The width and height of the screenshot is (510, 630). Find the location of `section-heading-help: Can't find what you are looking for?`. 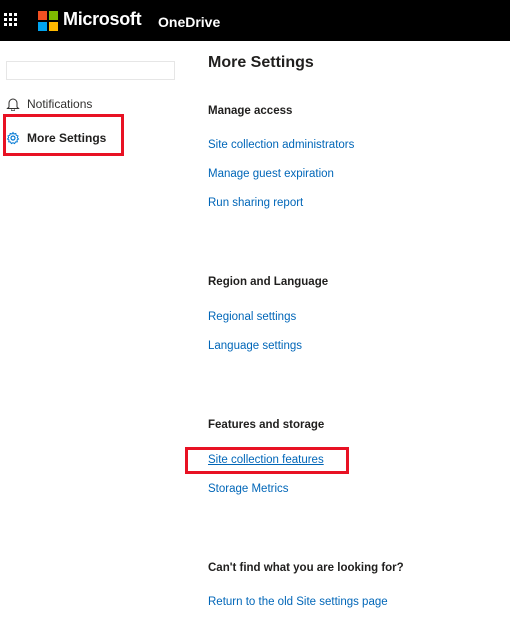

section-heading-help: Can't find what you are looking for? is located at coordinates (306, 568).